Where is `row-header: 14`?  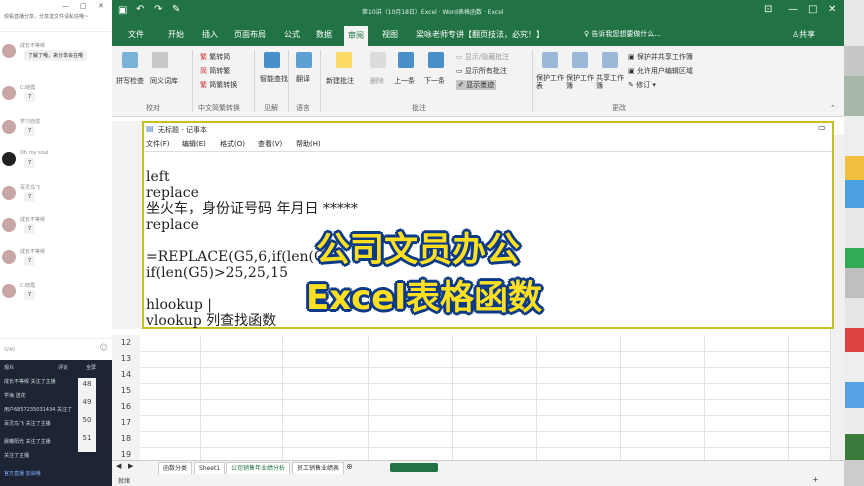 row-header: 14 is located at coordinates (126, 375).